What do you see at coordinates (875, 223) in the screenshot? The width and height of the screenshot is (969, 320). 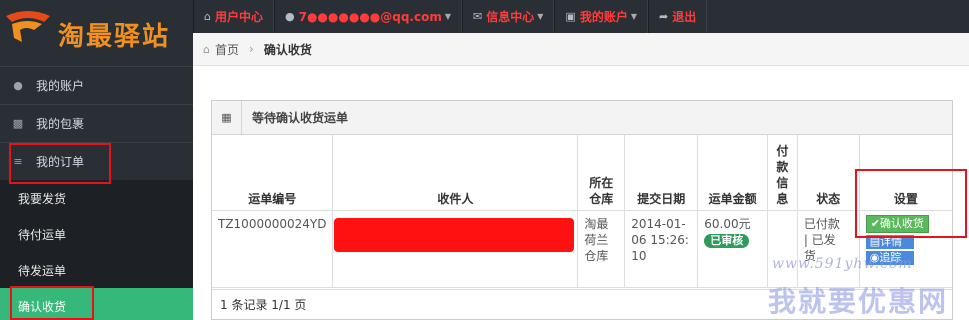 I see `check-circle-icon: ✔` at bounding box center [875, 223].